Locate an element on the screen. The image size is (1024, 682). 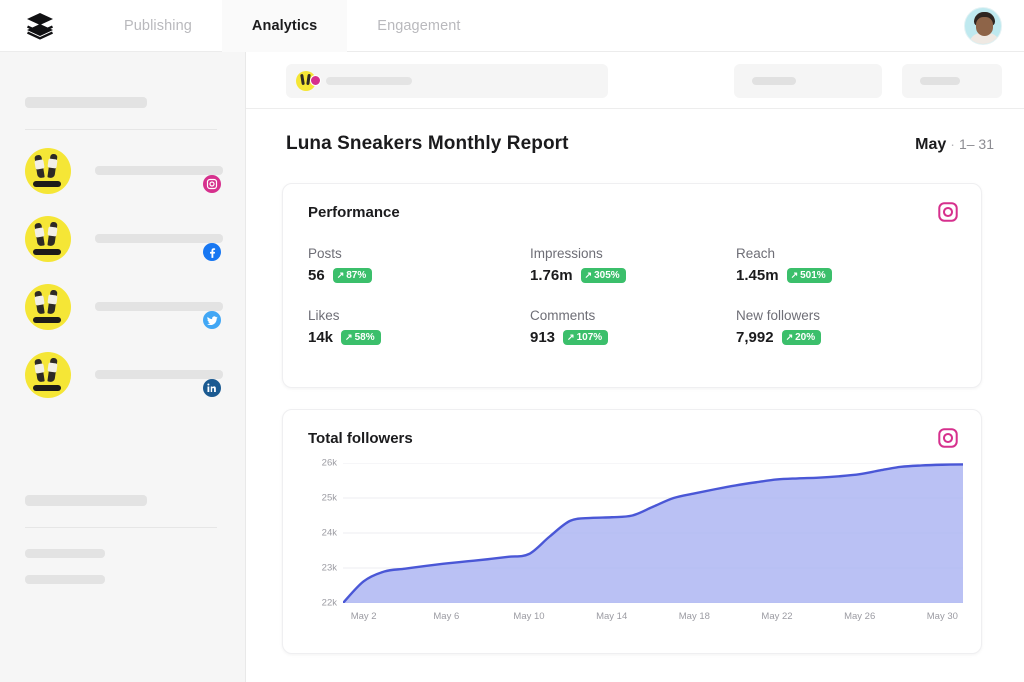
metric-value: 56 is located at coordinates (316, 275).